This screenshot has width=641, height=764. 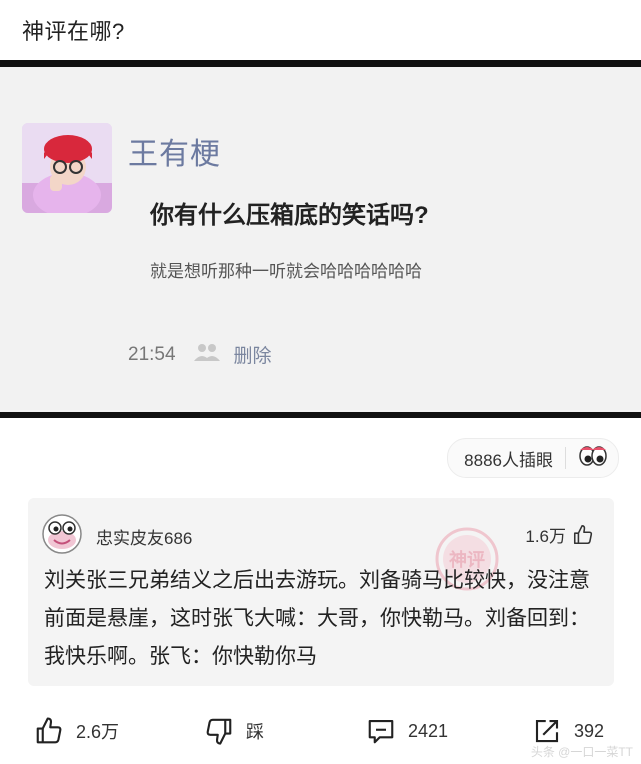 What do you see at coordinates (255, 732) in the screenshot?
I see `dislike-label: 踩` at bounding box center [255, 732].